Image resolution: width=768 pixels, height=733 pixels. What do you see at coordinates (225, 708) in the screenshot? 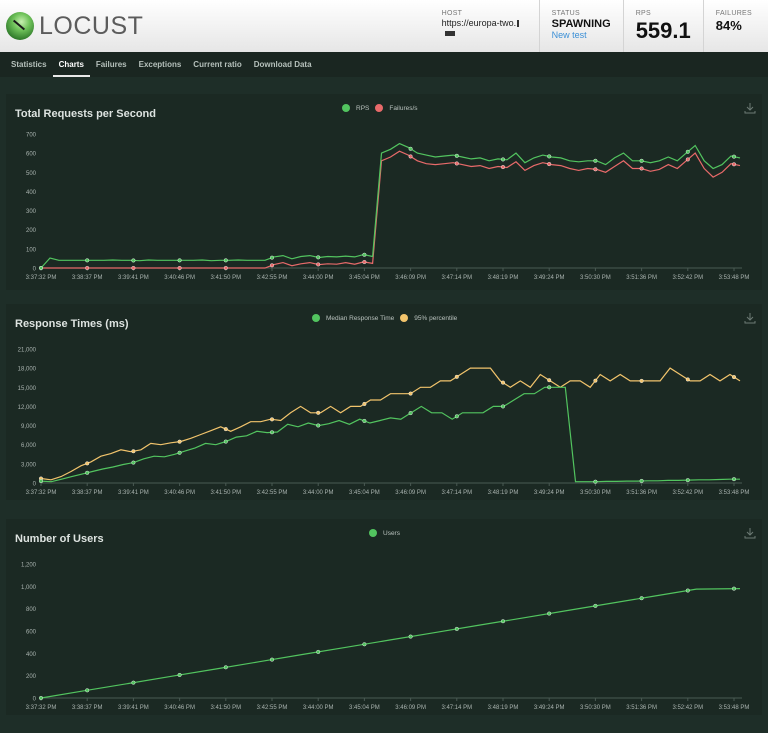
I see `x-tick-label: 3:41:50 PM` at bounding box center [225, 708].